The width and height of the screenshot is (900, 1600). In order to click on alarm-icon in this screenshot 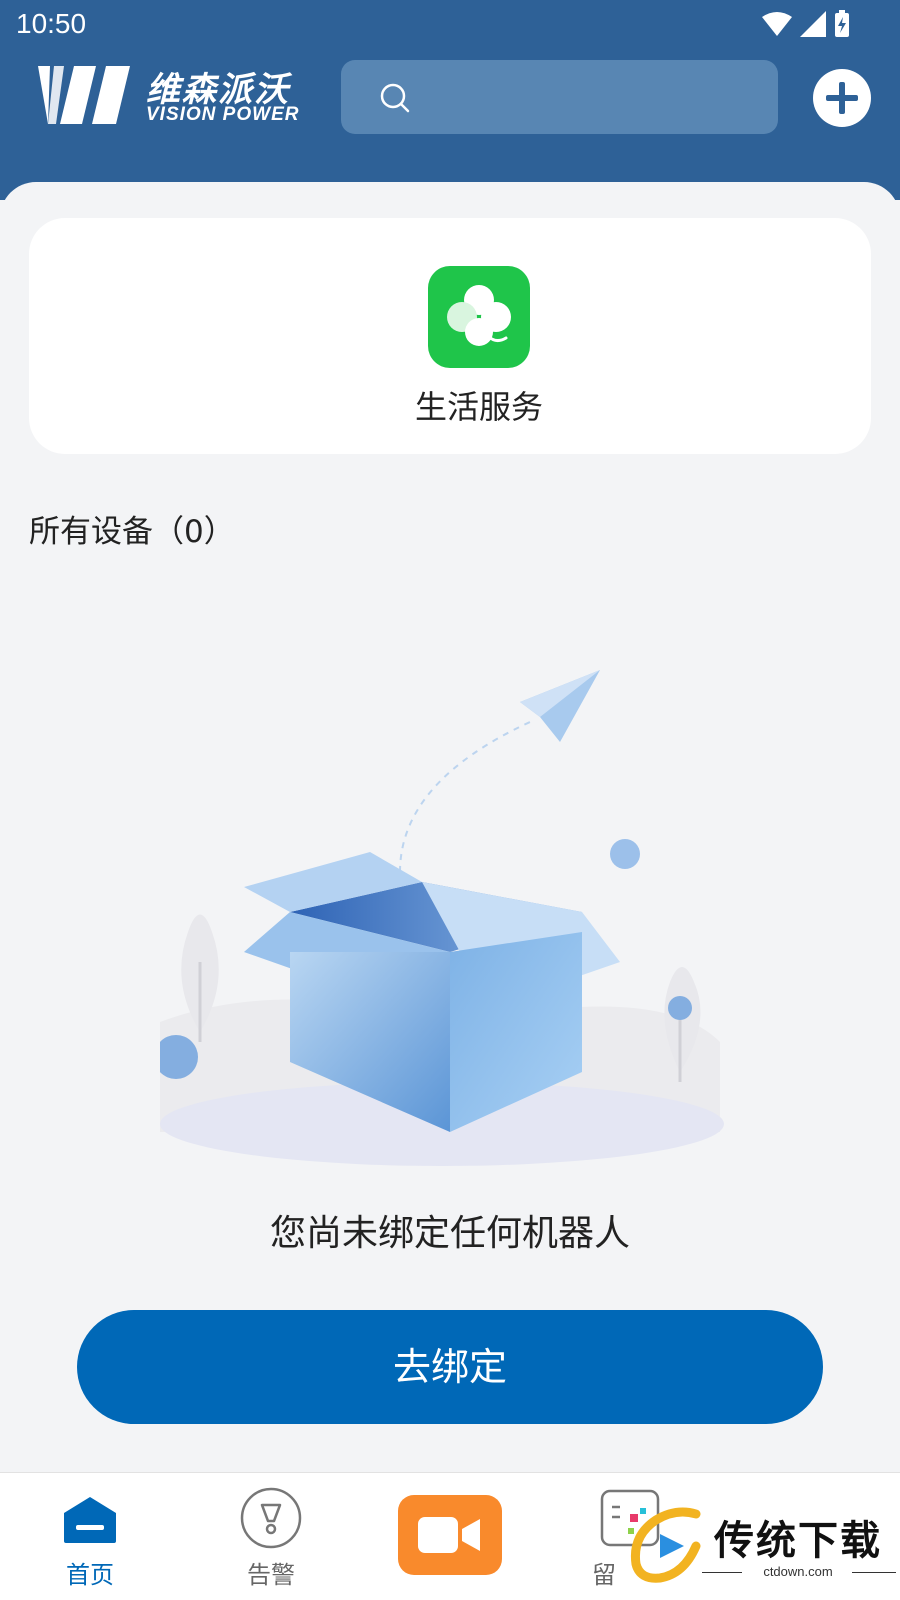, I will do `click(271, 1518)`.